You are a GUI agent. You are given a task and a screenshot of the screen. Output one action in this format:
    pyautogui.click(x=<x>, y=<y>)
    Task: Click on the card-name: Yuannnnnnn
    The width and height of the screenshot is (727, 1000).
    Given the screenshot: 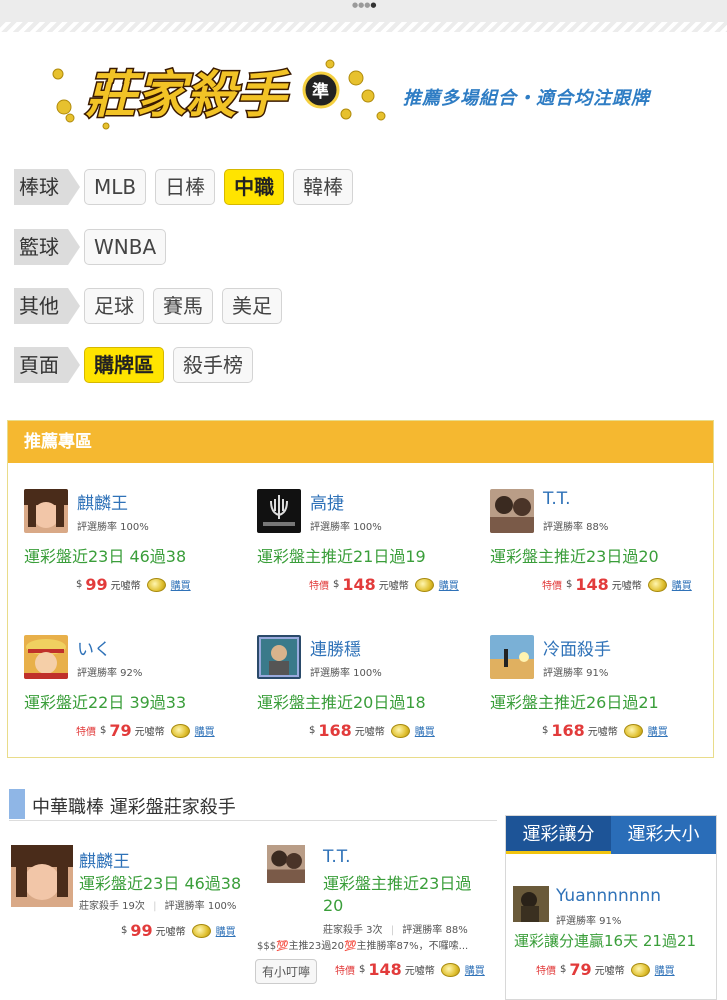 What is the action you would take?
    pyautogui.click(x=608, y=896)
    